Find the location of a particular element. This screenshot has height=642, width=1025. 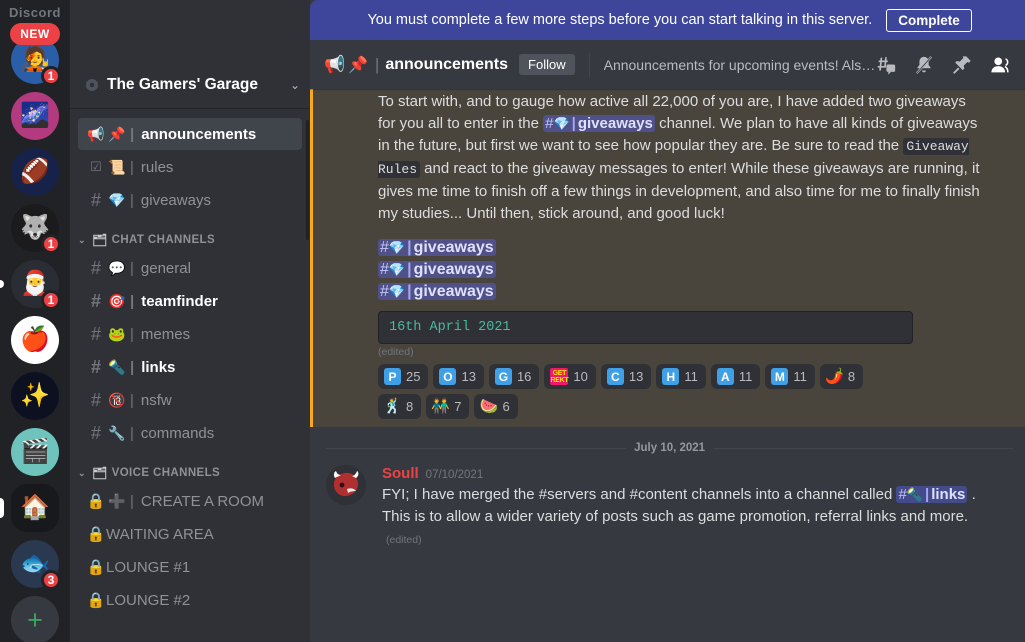

chili-pepper-emoji: 🌶️ is located at coordinates (834, 376).